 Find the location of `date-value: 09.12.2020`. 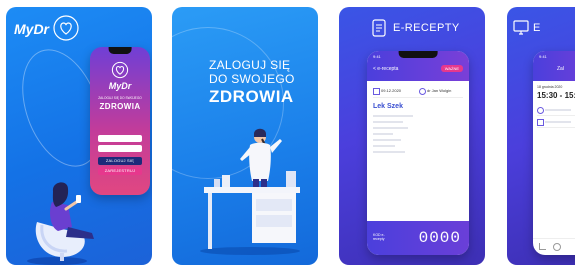

date-value: 09.12.2020 is located at coordinates (391, 90).